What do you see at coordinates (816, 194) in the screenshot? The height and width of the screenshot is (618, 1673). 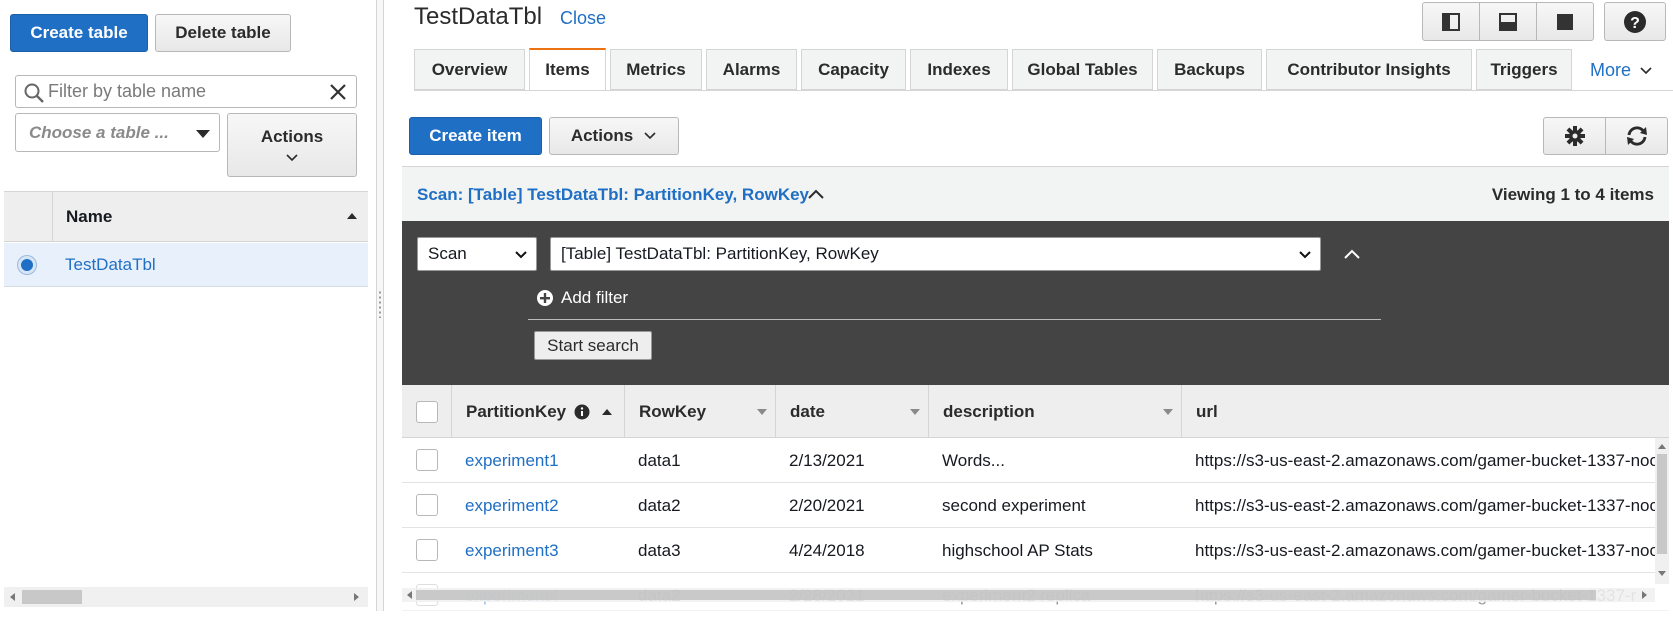 I see `chevron-up-icon` at bounding box center [816, 194].